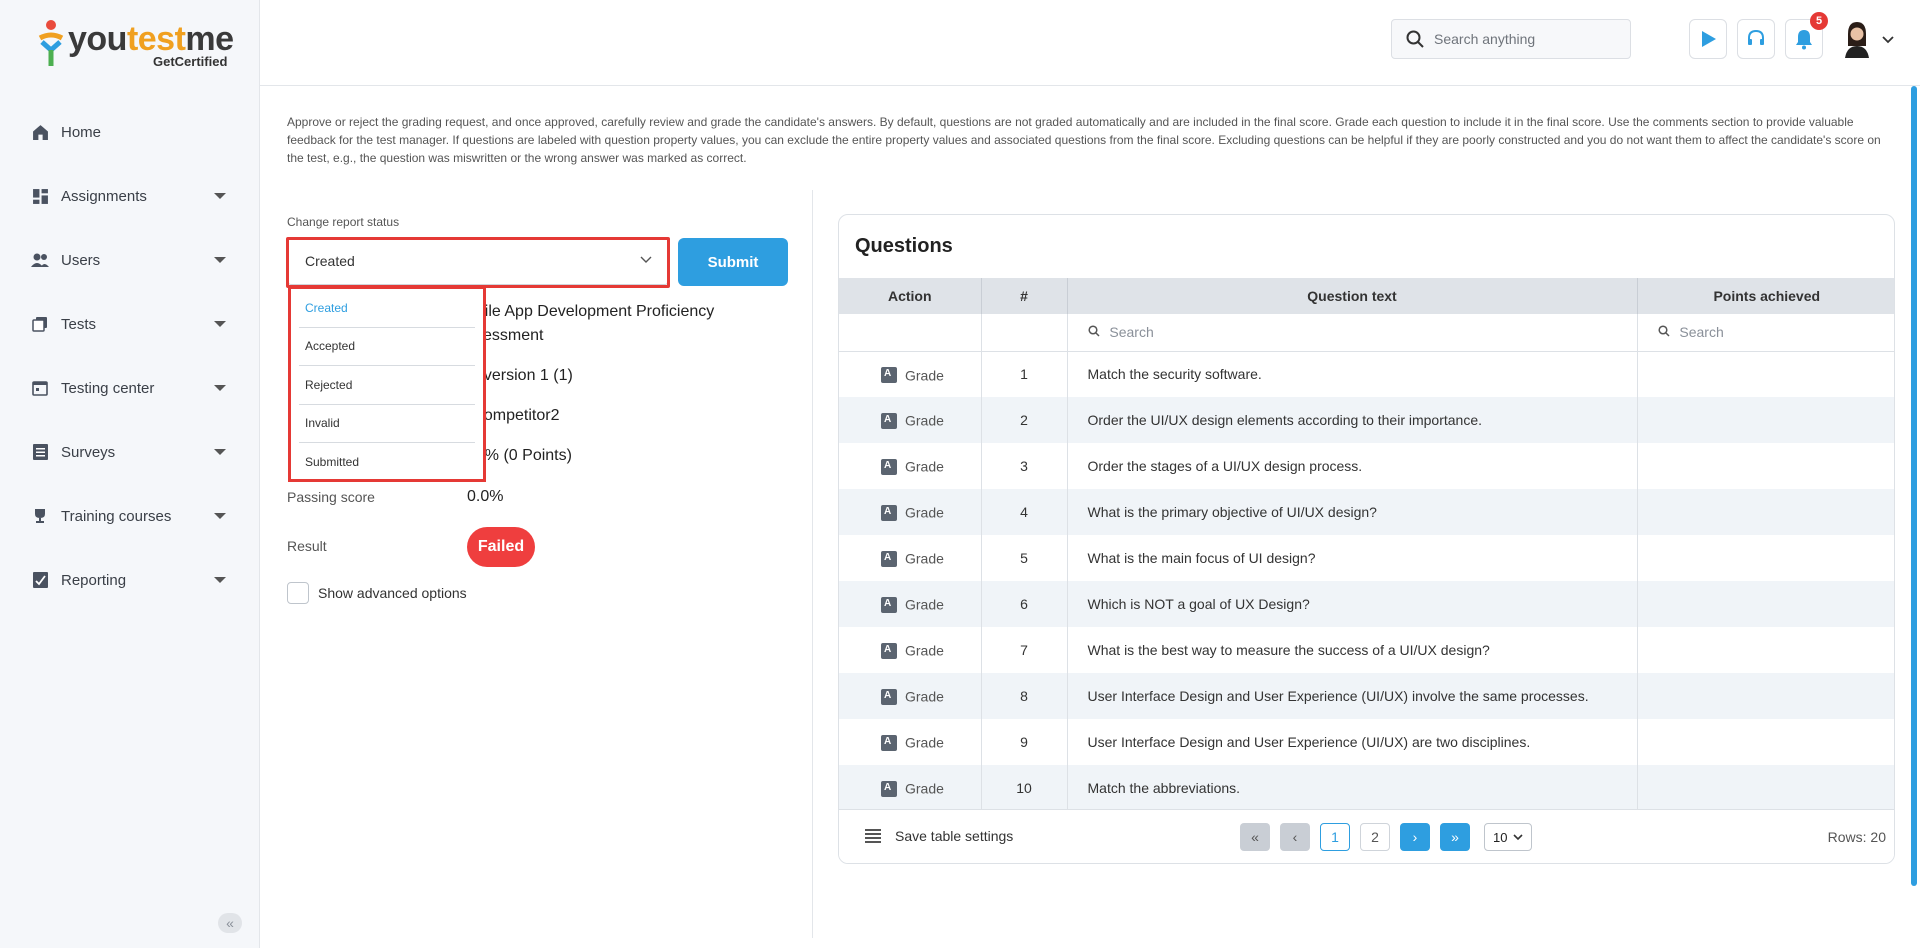 This screenshot has width=1920, height=948. Describe the element at coordinates (1352, 558) in the screenshot. I see `question-text: What is the main focus of UI design?` at that location.